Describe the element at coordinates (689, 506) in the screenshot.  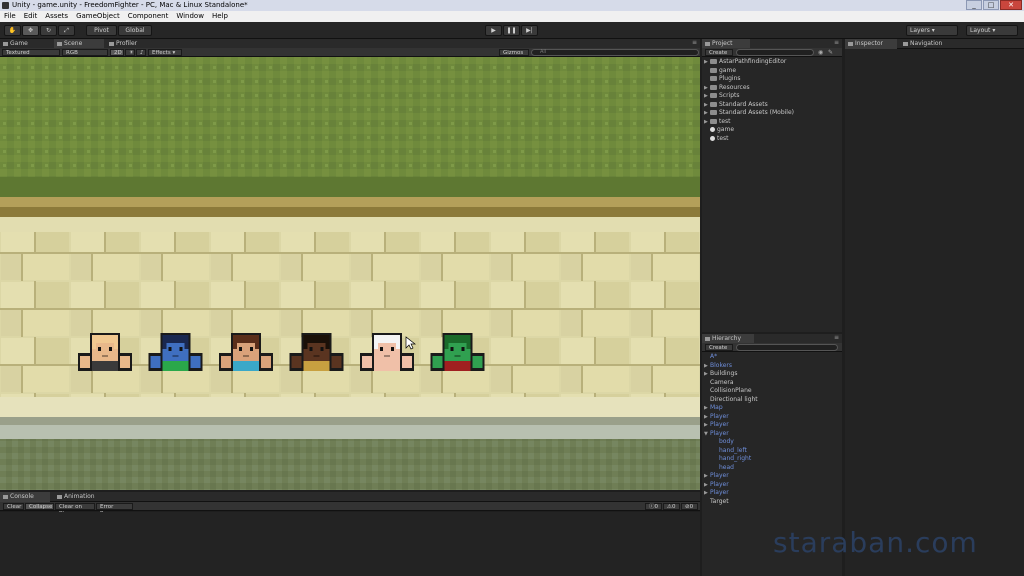
I see `error-count-toggle: ⊘0` at that location.